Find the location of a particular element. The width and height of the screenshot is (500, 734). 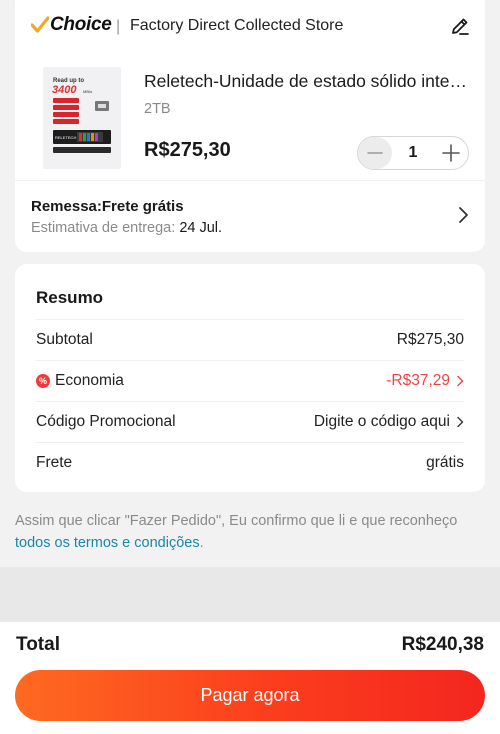

plus-icon is located at coordinates (451, 153).